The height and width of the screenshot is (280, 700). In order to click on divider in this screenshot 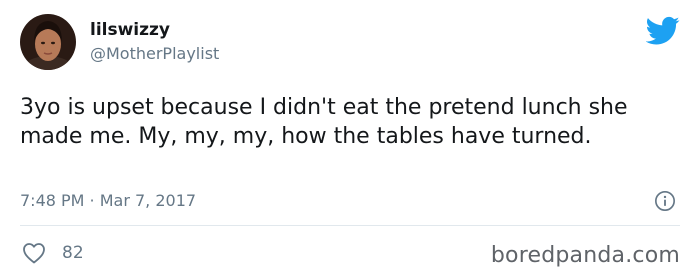, I will do `click(350, 225)`.